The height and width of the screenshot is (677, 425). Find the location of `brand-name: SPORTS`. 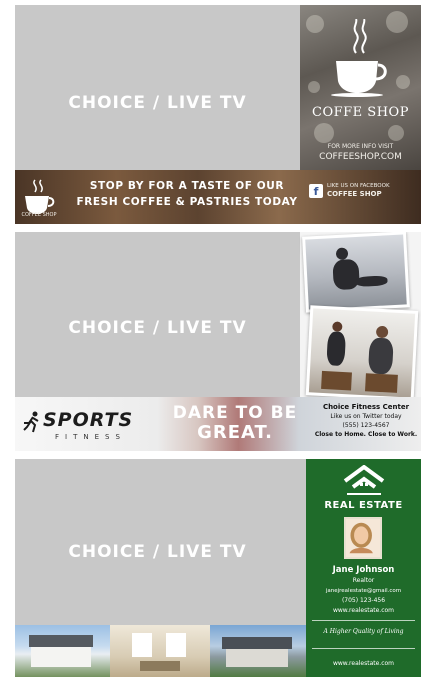

brand-name: SPORTS is located at coordinates (88, 420).